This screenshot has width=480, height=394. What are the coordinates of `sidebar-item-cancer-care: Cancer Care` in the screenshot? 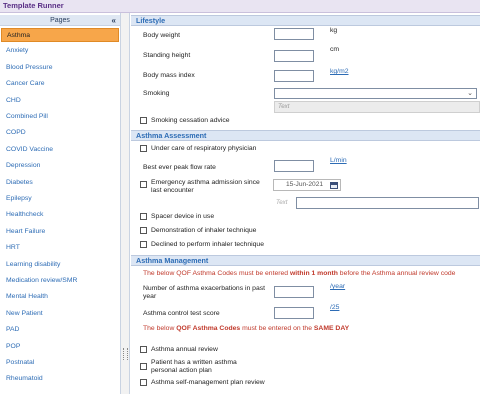 It's located at (60, 84).